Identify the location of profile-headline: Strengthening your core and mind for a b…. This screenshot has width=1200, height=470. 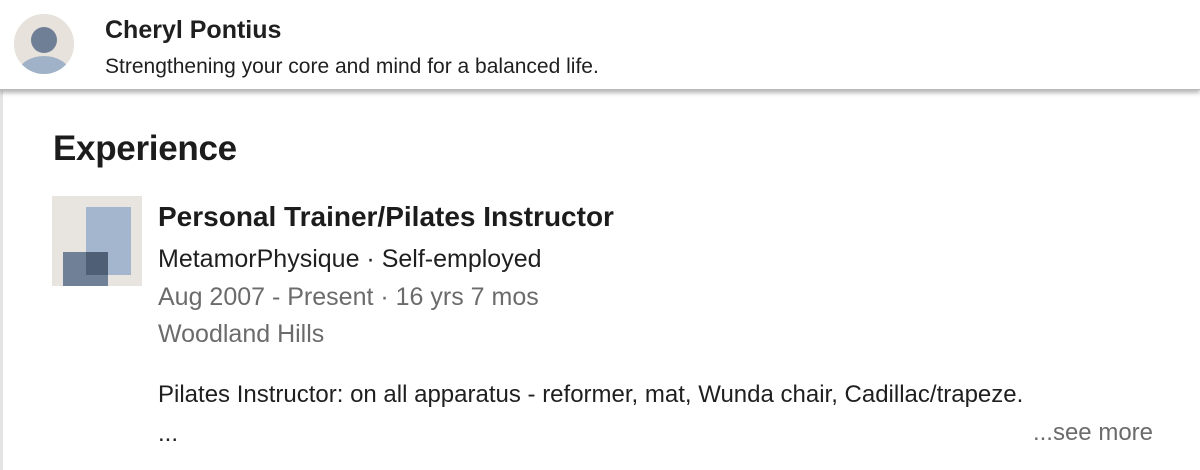
(352, 66).